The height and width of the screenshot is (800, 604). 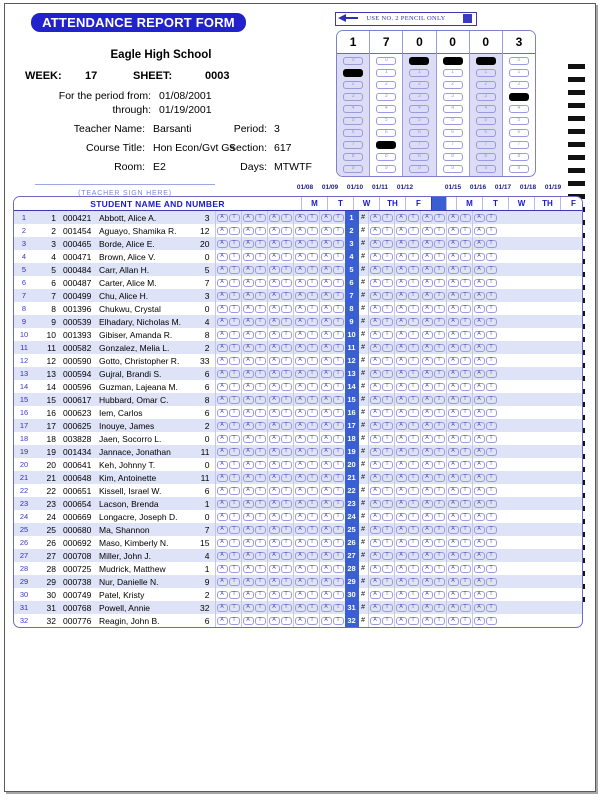 What do you see at coordinates (331, 399) in the screenshot?
I see `attendance-cell-w1-f: AT` at bounding box center [331, 399].